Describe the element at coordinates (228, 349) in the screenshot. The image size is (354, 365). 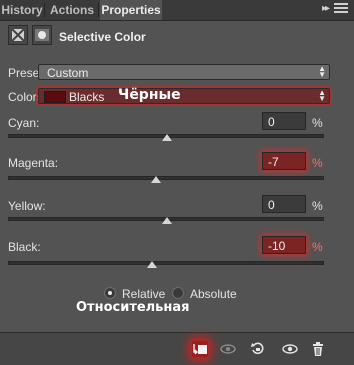
I see `visibility-previous-icon` at that location.